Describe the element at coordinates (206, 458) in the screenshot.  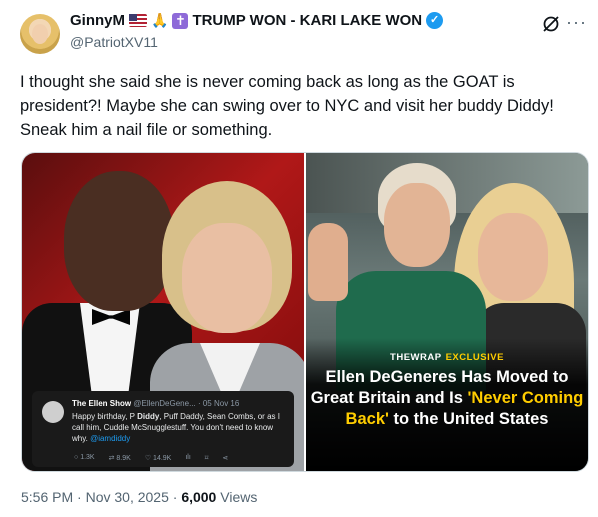
I see `bookmark-icon: ⌑` at that location.